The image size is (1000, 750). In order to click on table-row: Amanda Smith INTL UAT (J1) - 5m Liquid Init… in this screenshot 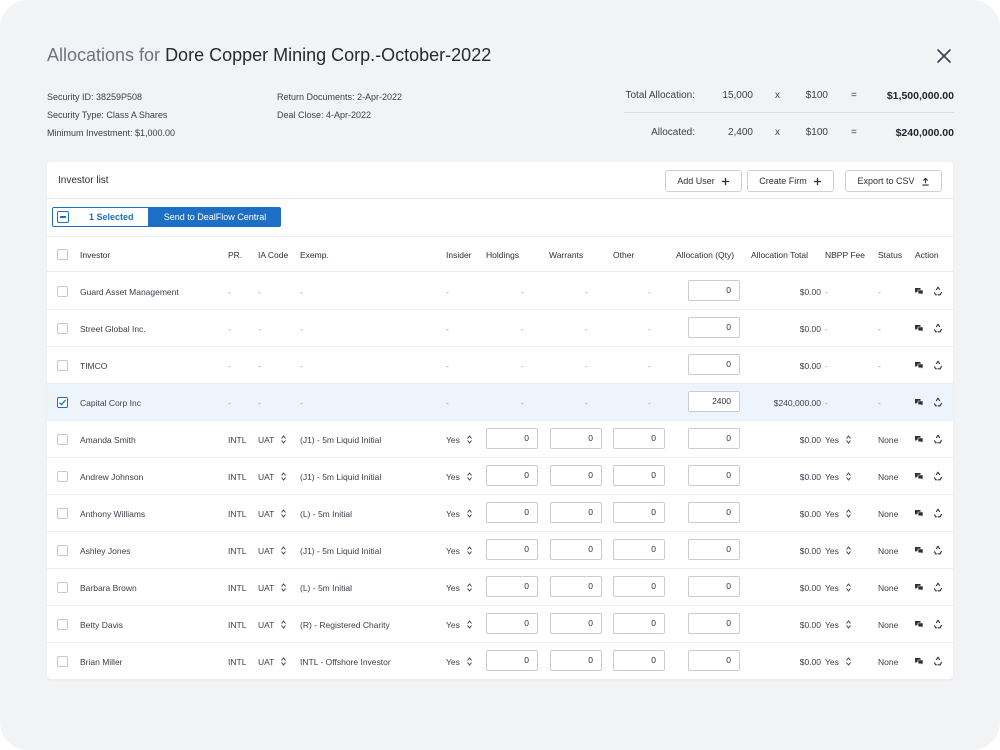, I will do `click(500, 439)`.